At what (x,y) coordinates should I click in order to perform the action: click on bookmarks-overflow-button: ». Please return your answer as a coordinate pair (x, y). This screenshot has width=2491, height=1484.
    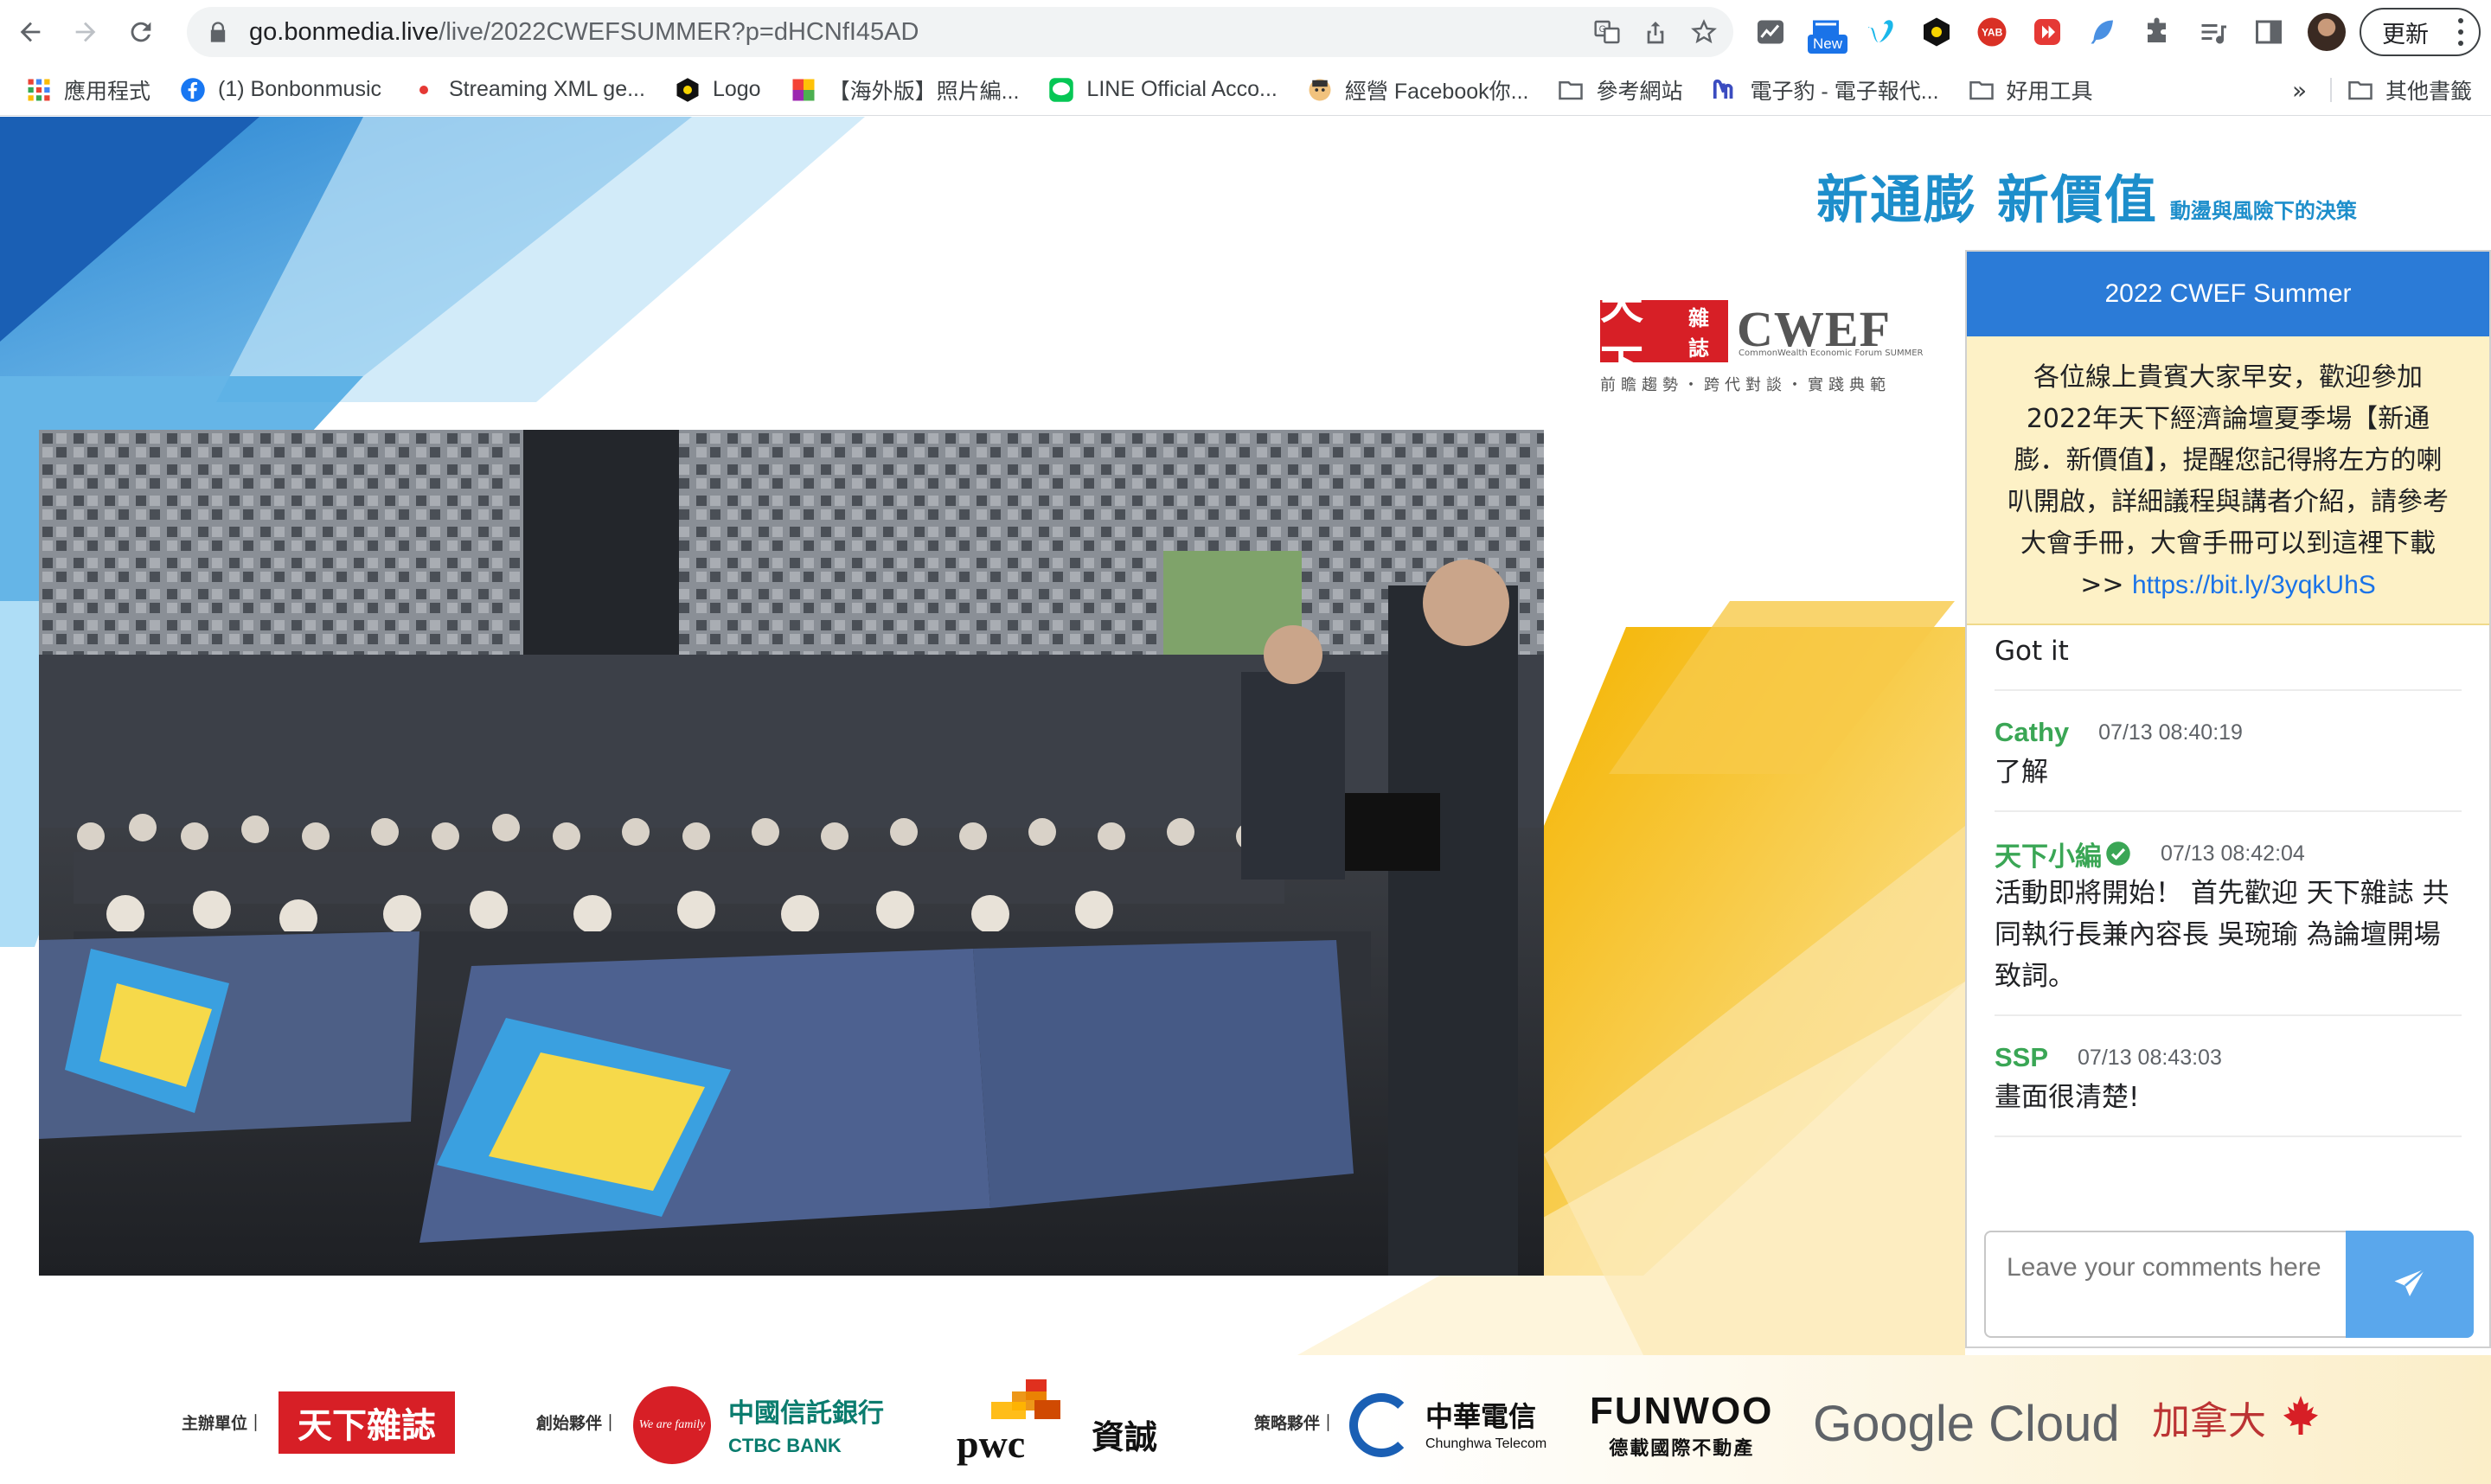
    Looking at the image, I should click on (2299, 90).